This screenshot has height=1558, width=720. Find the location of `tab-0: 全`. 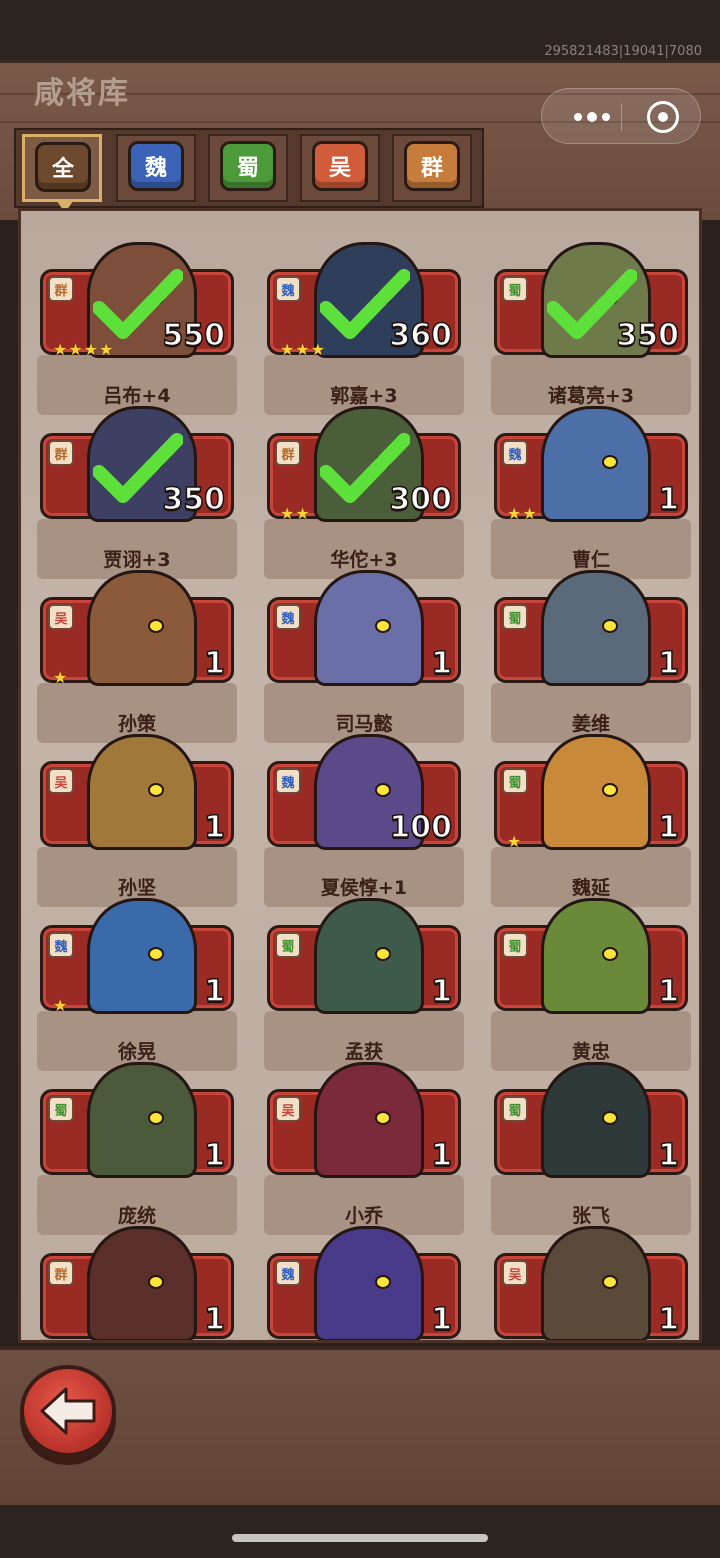

tab-0: 全 is located at coordinates (62, 173).